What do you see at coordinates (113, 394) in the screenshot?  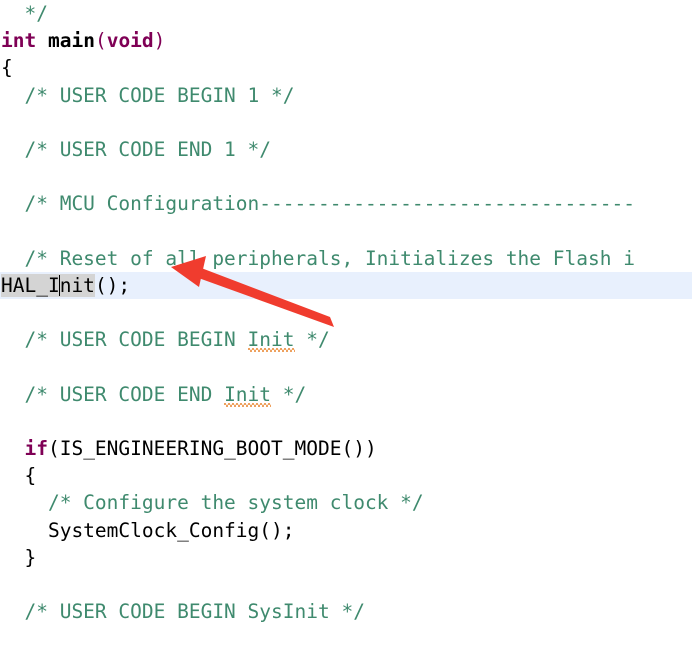 I see `comment-token: /* USER CODE END` at bounding box center [113, 394].